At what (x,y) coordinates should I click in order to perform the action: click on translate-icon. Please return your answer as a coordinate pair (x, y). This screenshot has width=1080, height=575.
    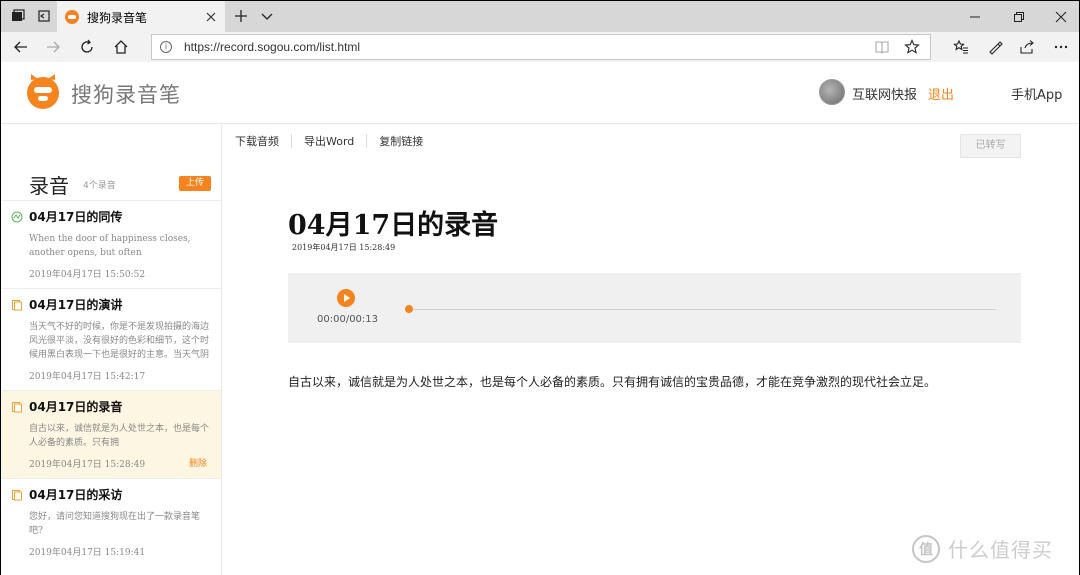
    Looking at the image, I should click on (17, 217).